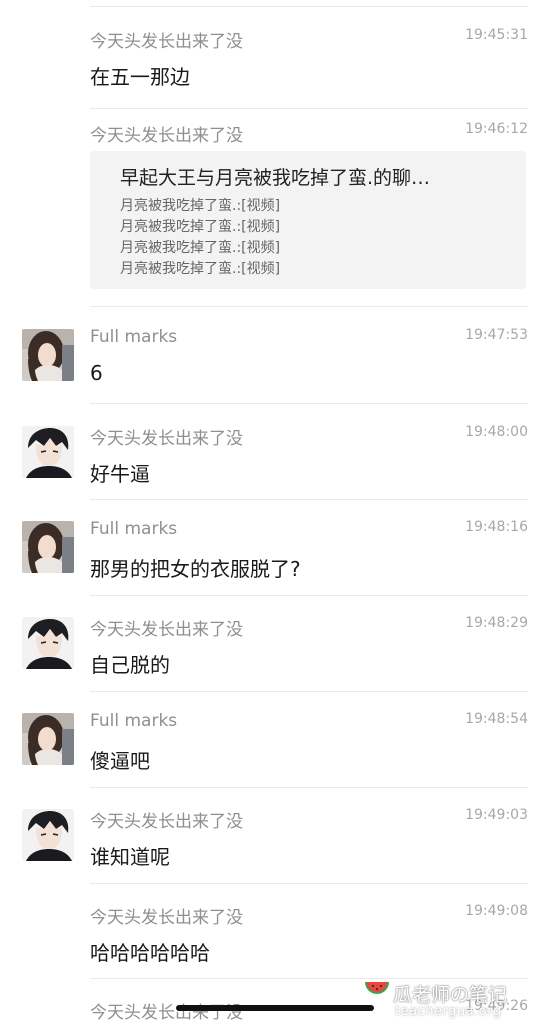 Image resolution: width=550 pixels, height=1024 pixels. What do you see at coordinates (195, 569) in the screenshot?
I see `message-text: 那男的把女的衣服脱了?` at bounding box center [195, 569].